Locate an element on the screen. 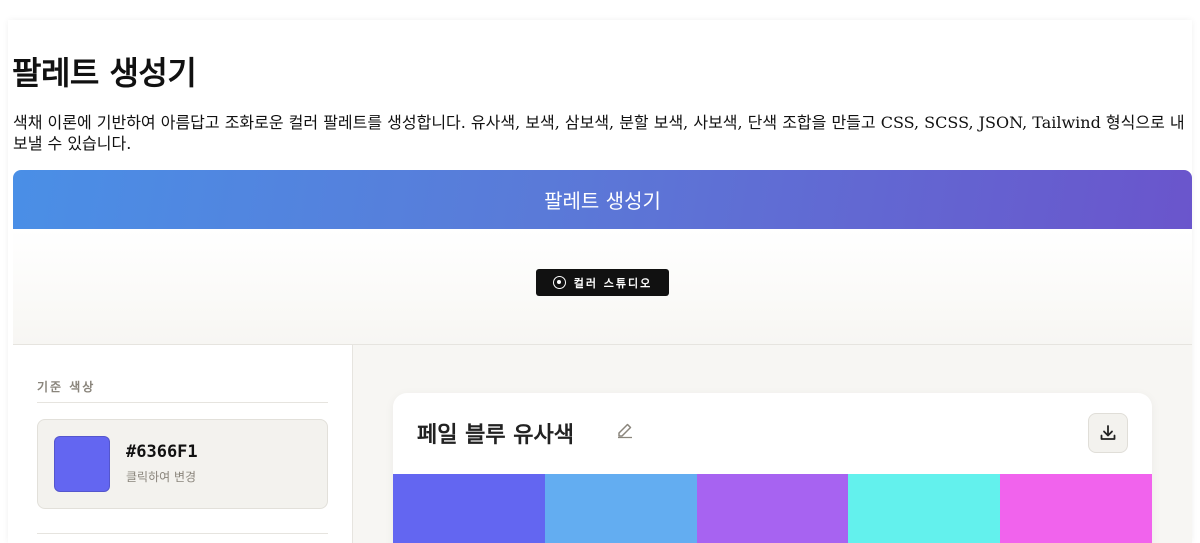 The image size is (1200, 543). base-color-hex: #6366F1 is located at coordinates (162, 452).